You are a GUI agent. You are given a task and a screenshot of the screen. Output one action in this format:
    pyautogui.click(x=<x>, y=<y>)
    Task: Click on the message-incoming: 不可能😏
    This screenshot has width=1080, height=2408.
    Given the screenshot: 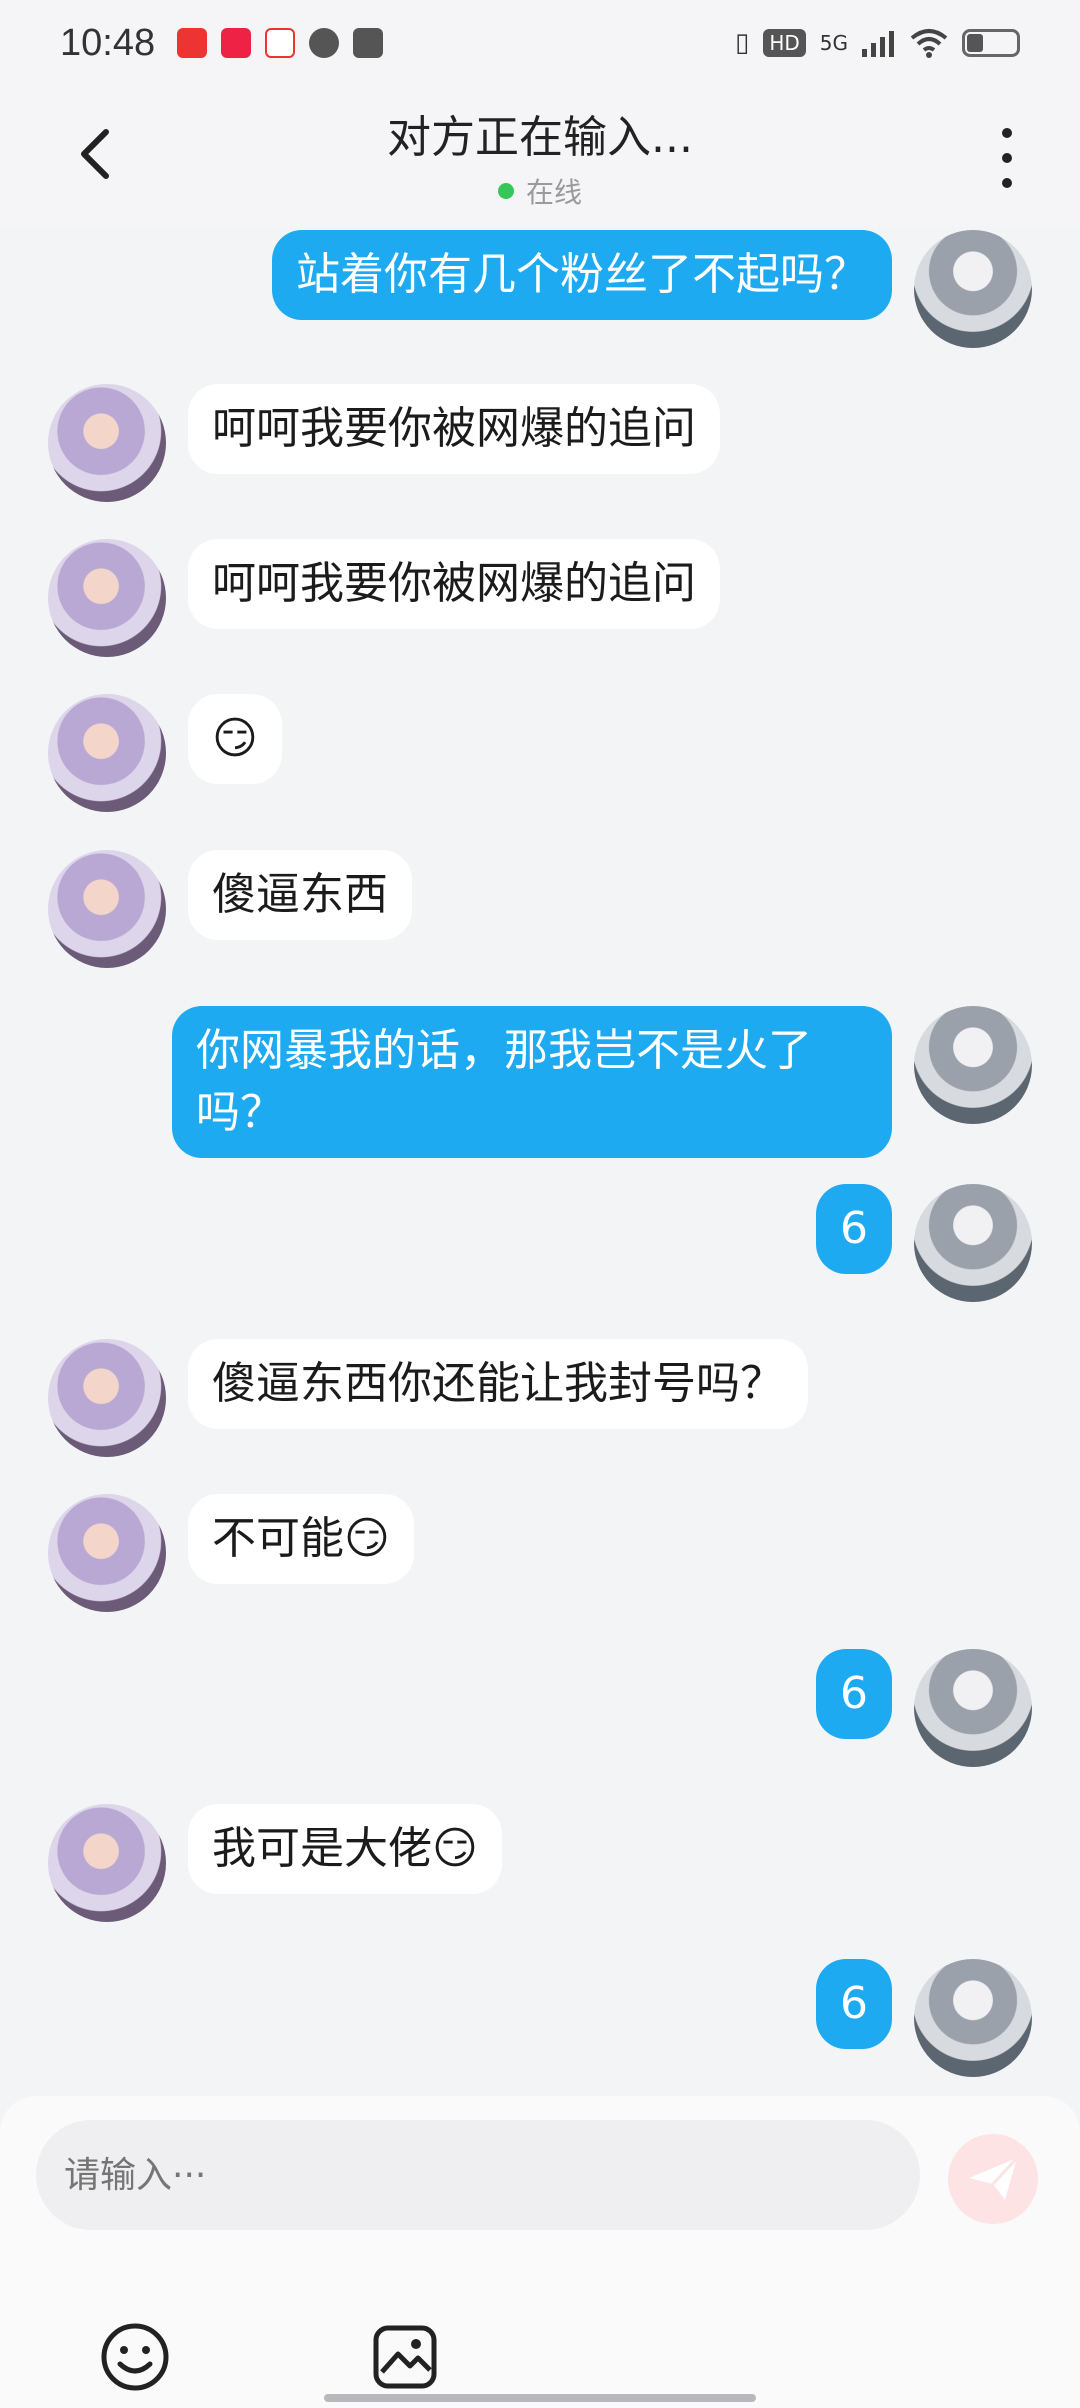 What is the action you would take?
    pyautogui.click(x=231, y=1553)
    